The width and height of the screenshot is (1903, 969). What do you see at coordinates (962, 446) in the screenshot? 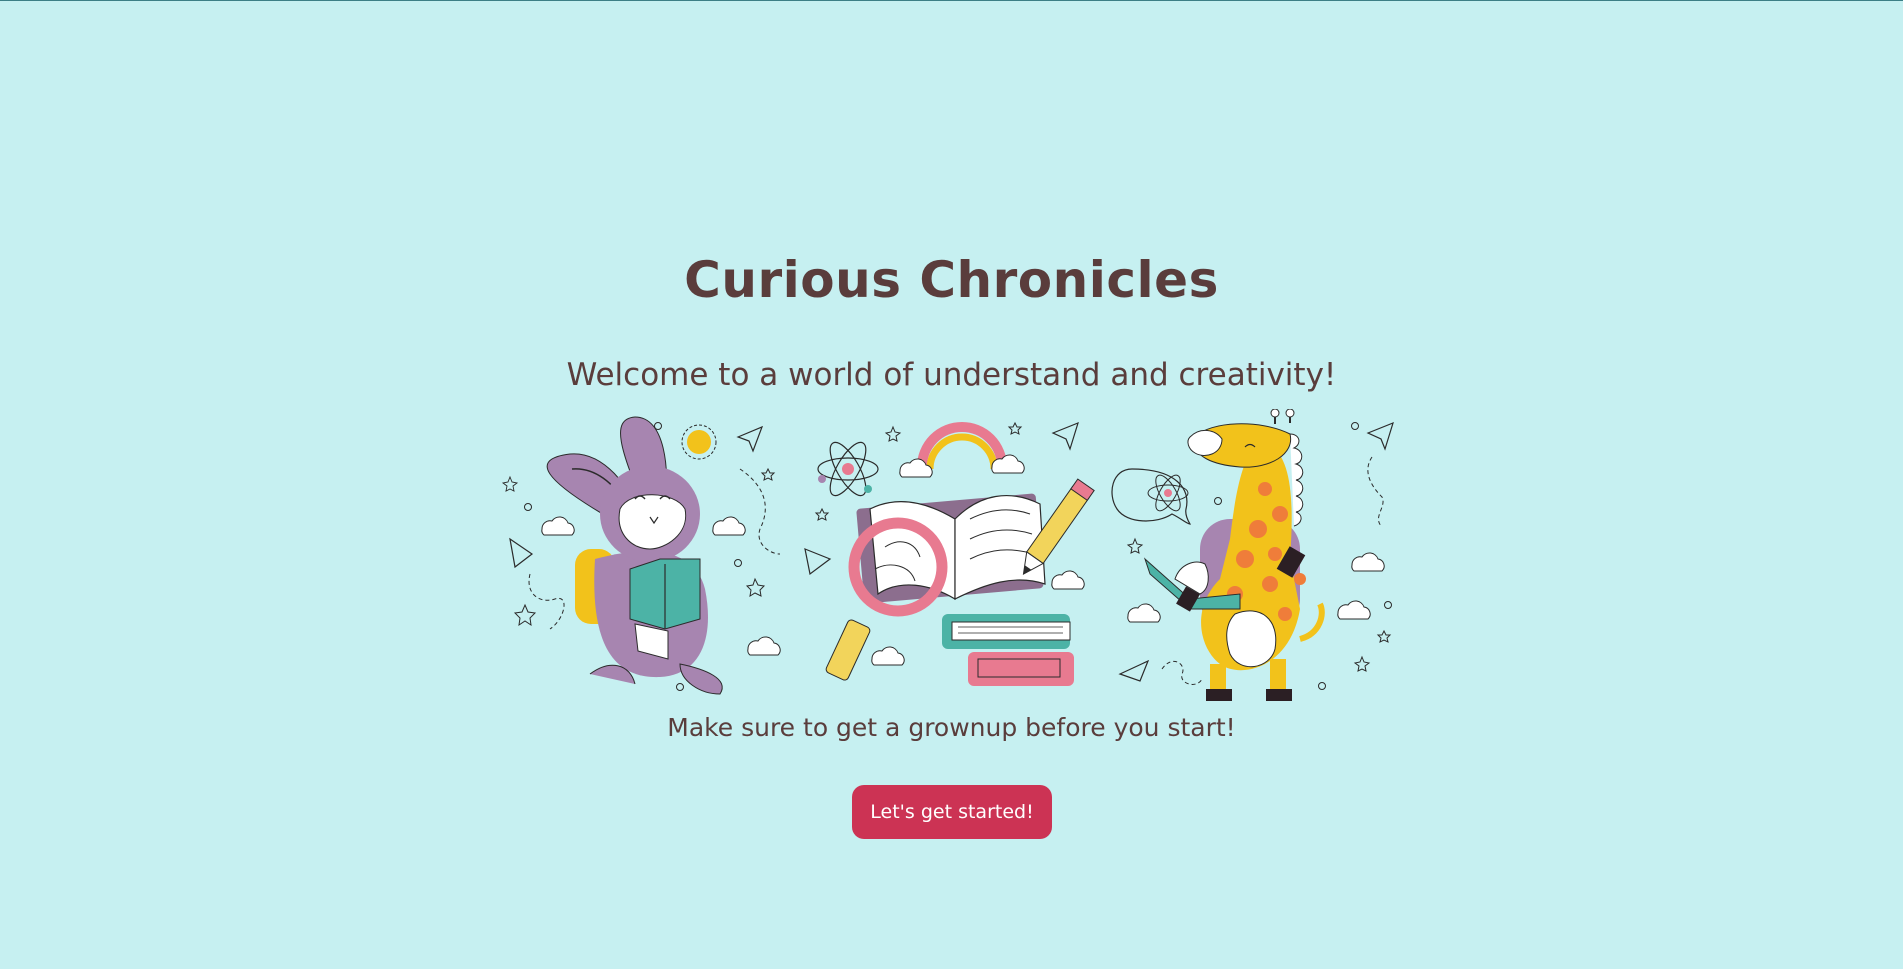
I see `rainbow-icon` at bounding box center [962, 446].